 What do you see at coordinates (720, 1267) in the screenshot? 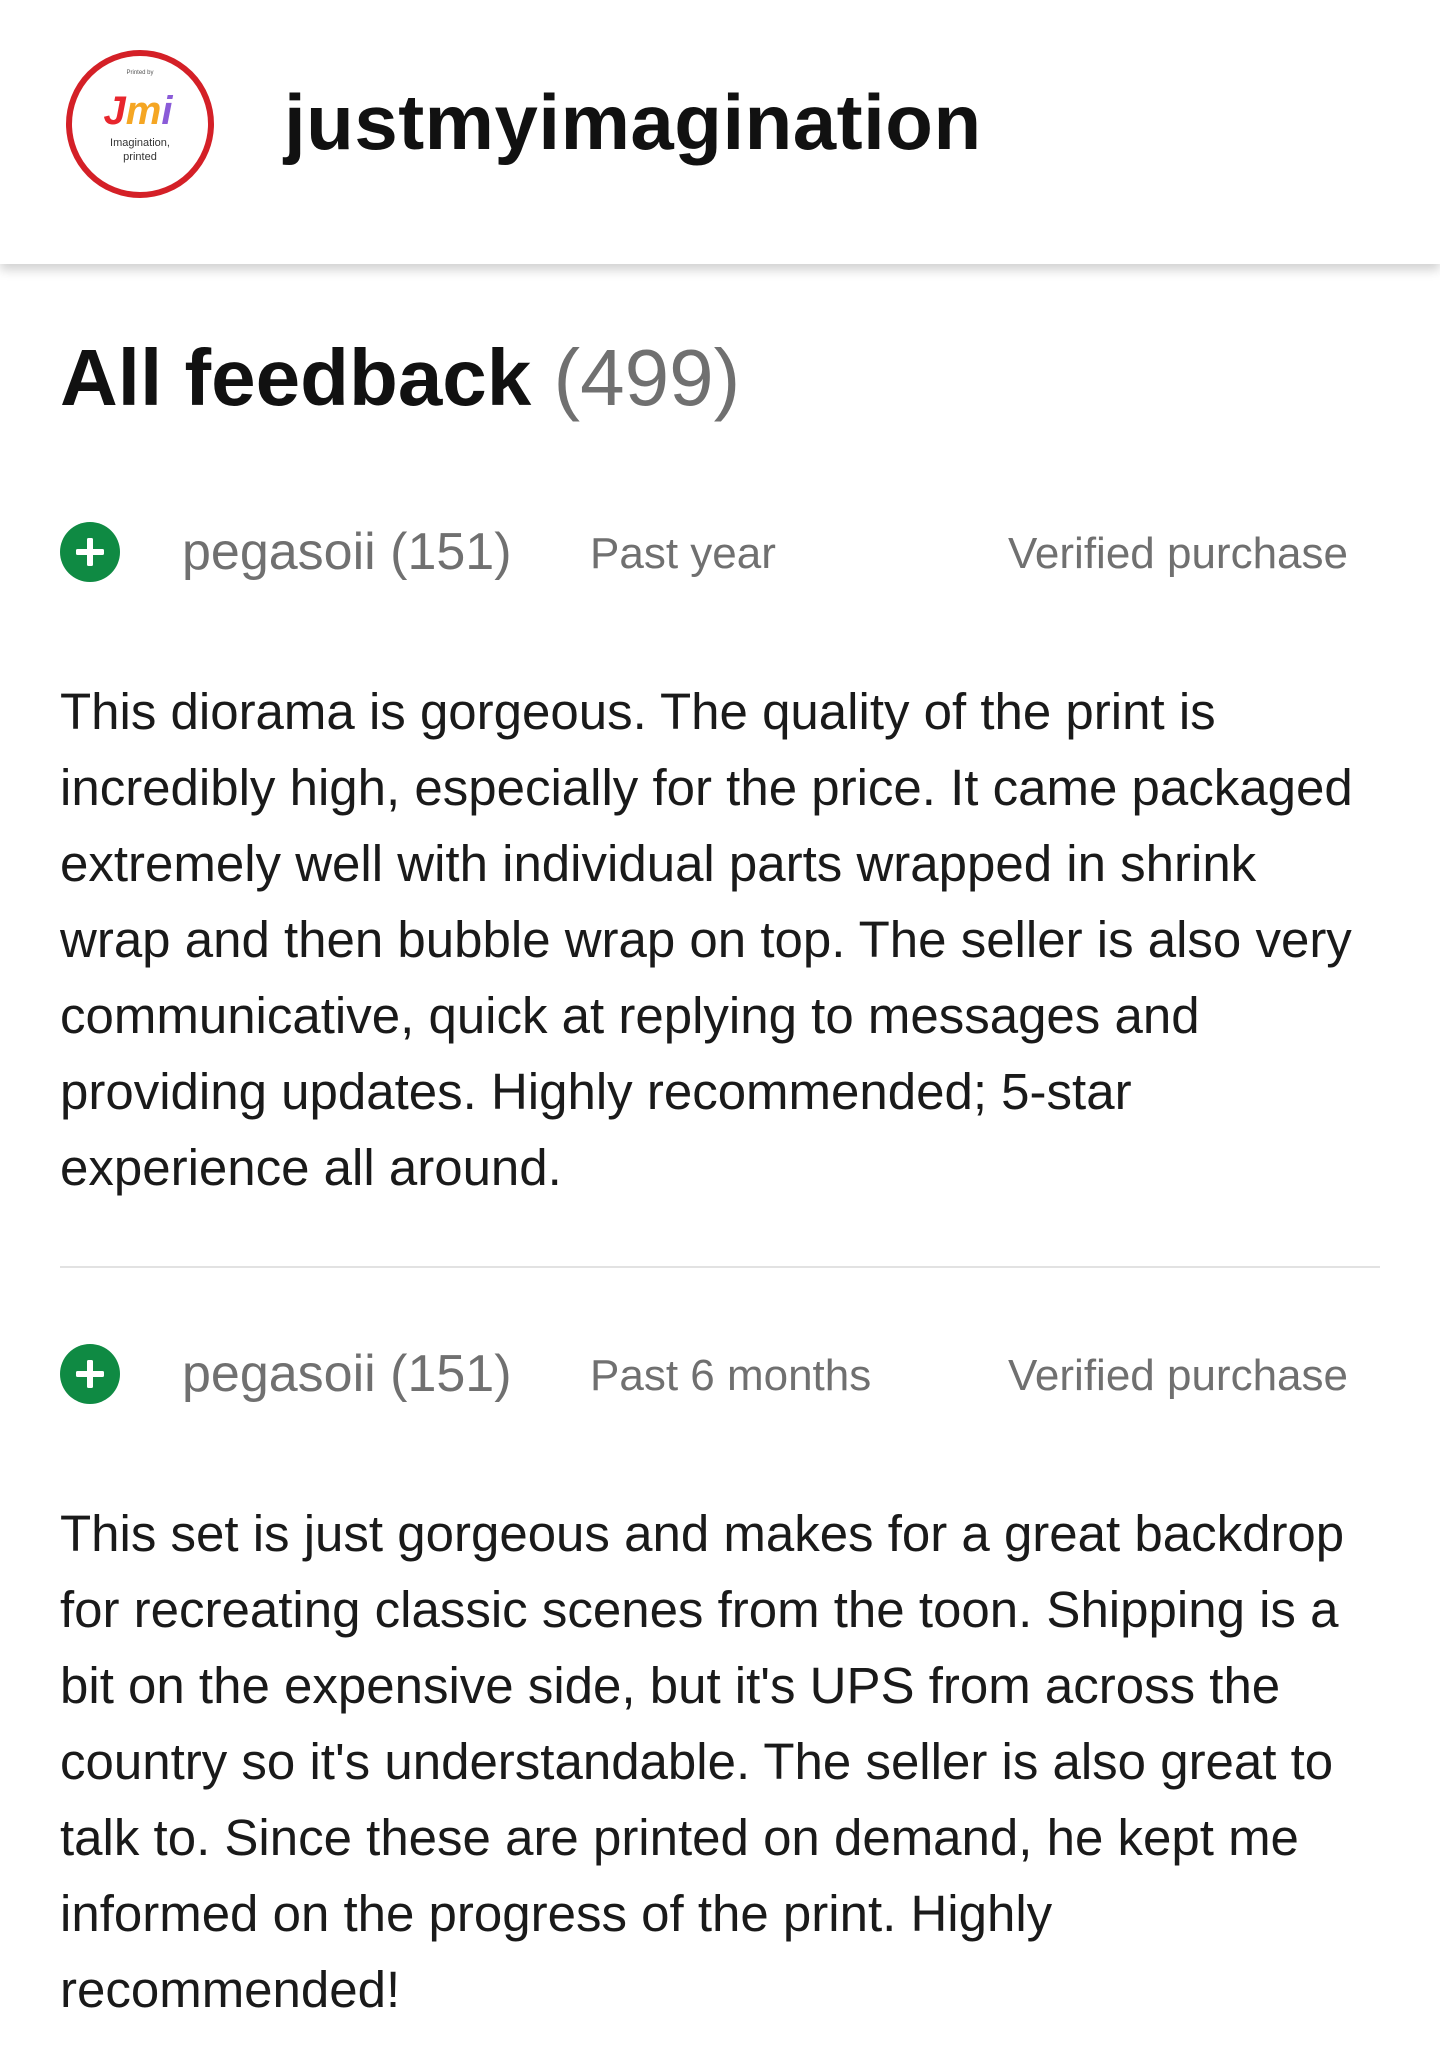
I see `feedback-divider` at bounding box center [720, 1267].